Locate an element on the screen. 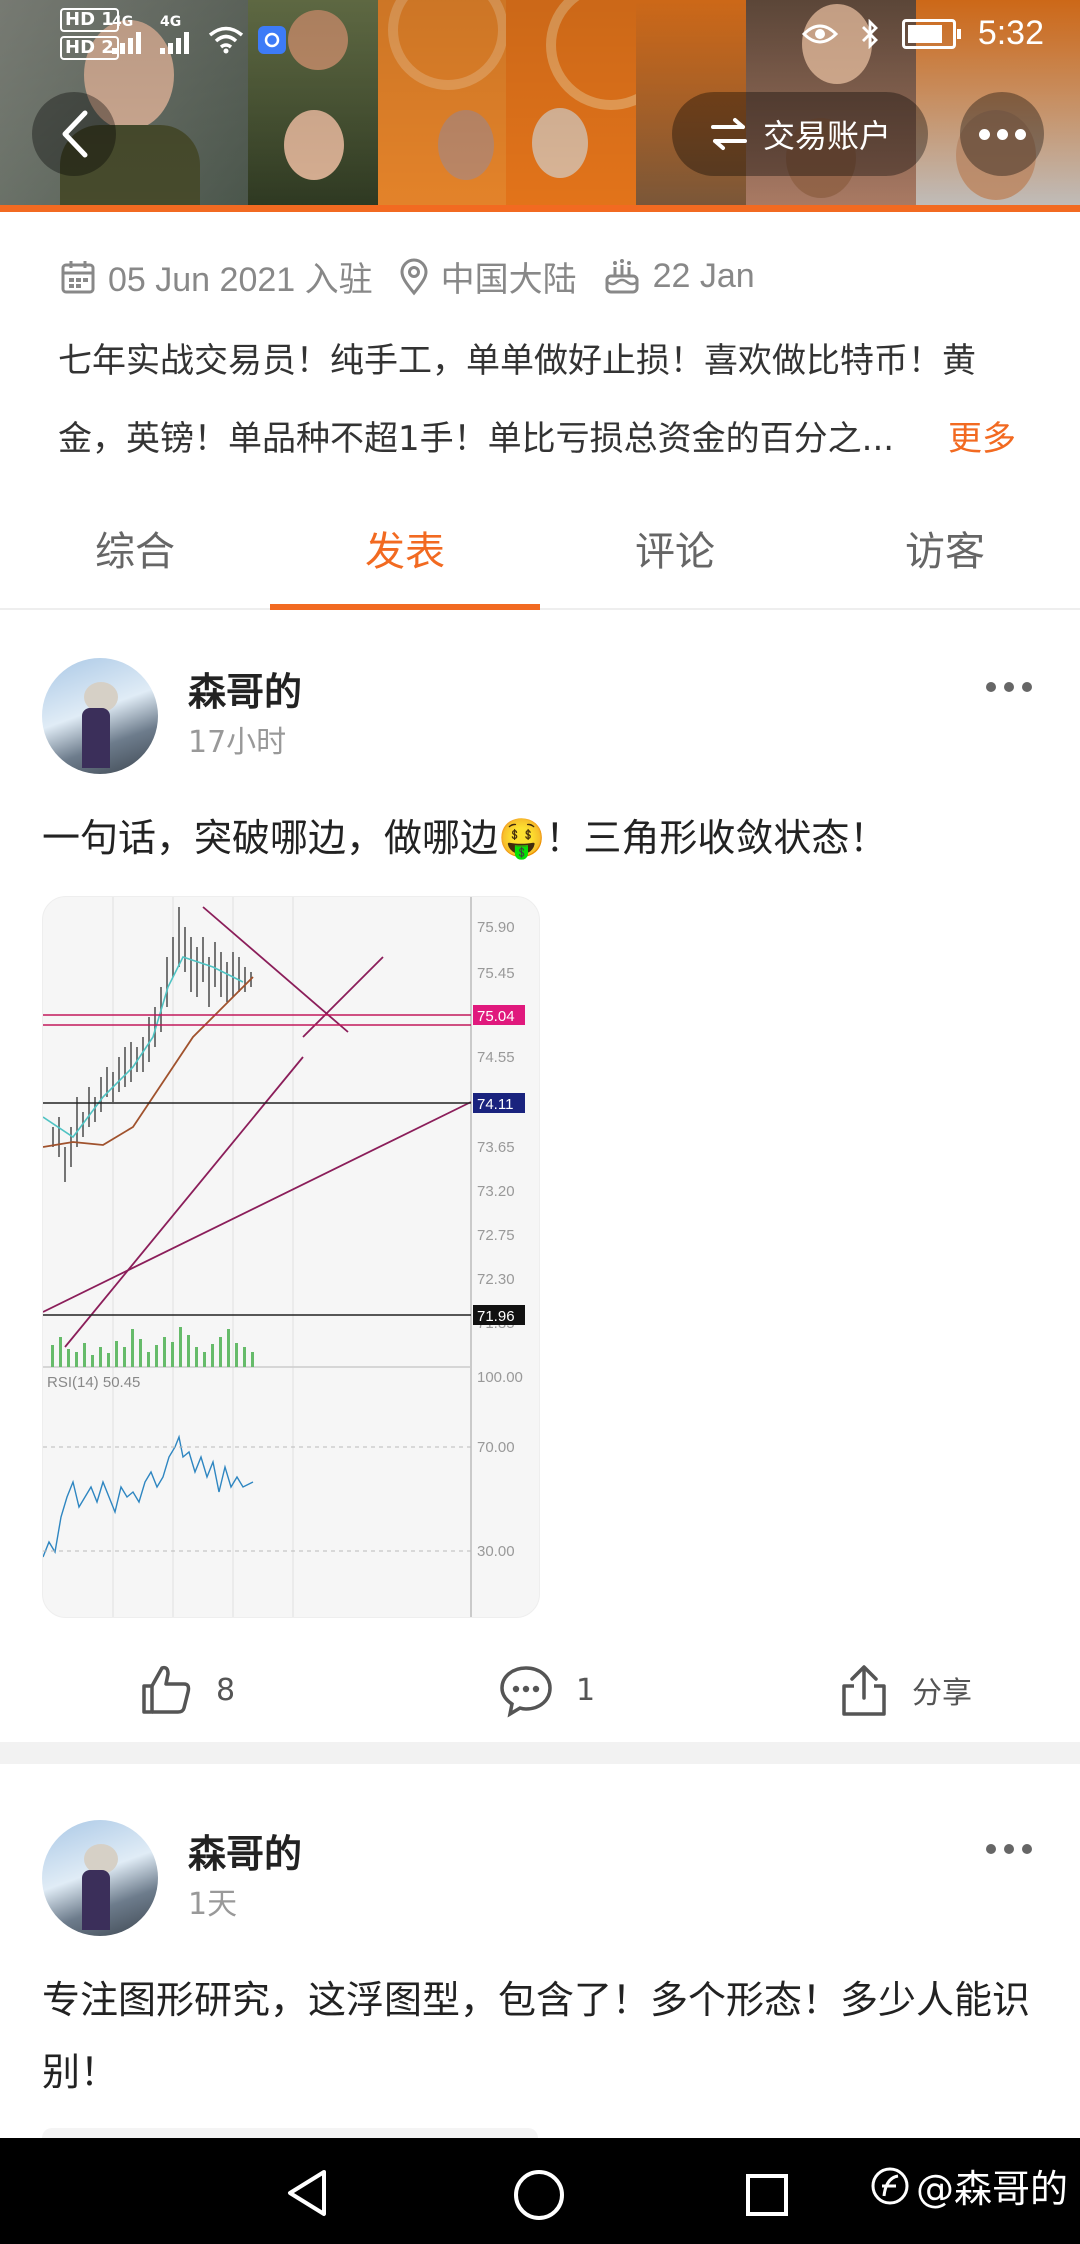  tab-comments: 评论 is located at coordinates (675, 554).